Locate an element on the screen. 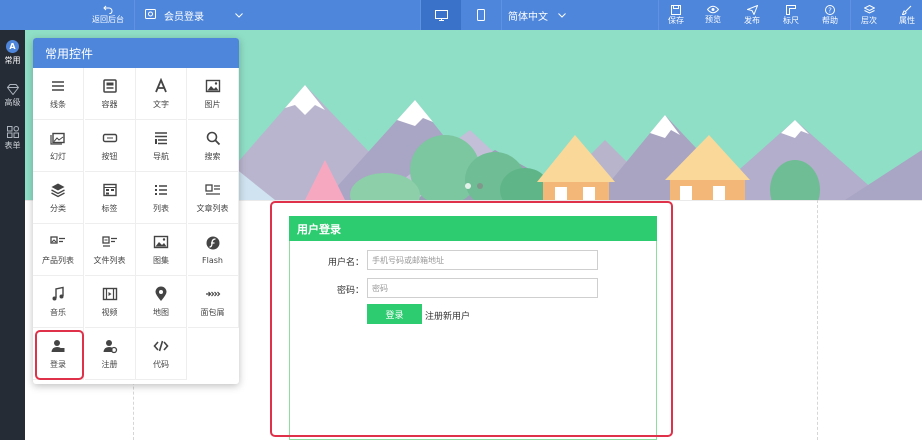  widget-slideshow: 幻灯 is located at coordinates (58, 146).